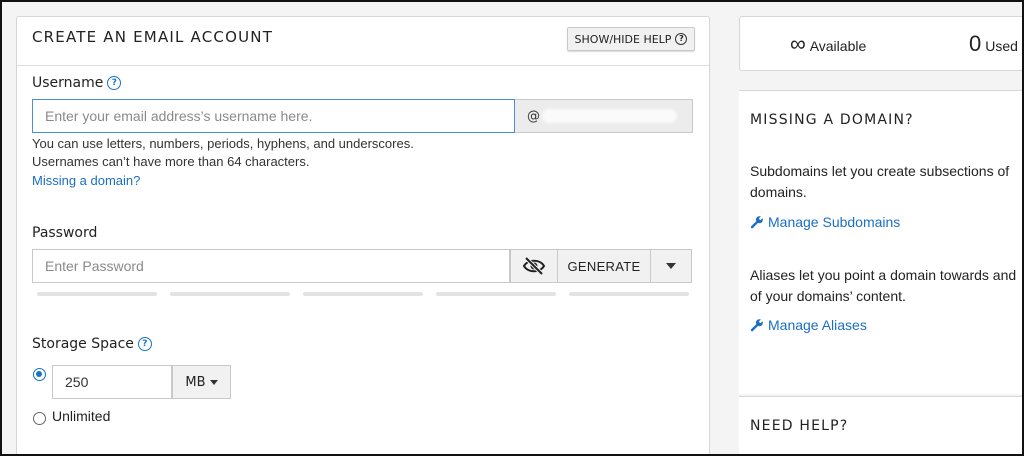  I want to click on show-hide-help-button: SHOW/HIDE HELP ?, so click(631, 39).